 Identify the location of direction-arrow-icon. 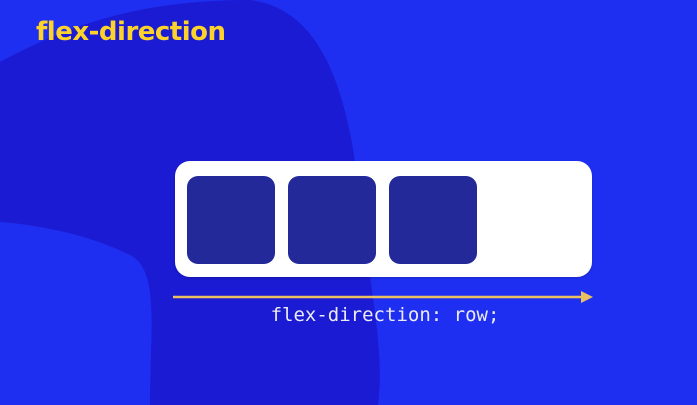
(383, 297).